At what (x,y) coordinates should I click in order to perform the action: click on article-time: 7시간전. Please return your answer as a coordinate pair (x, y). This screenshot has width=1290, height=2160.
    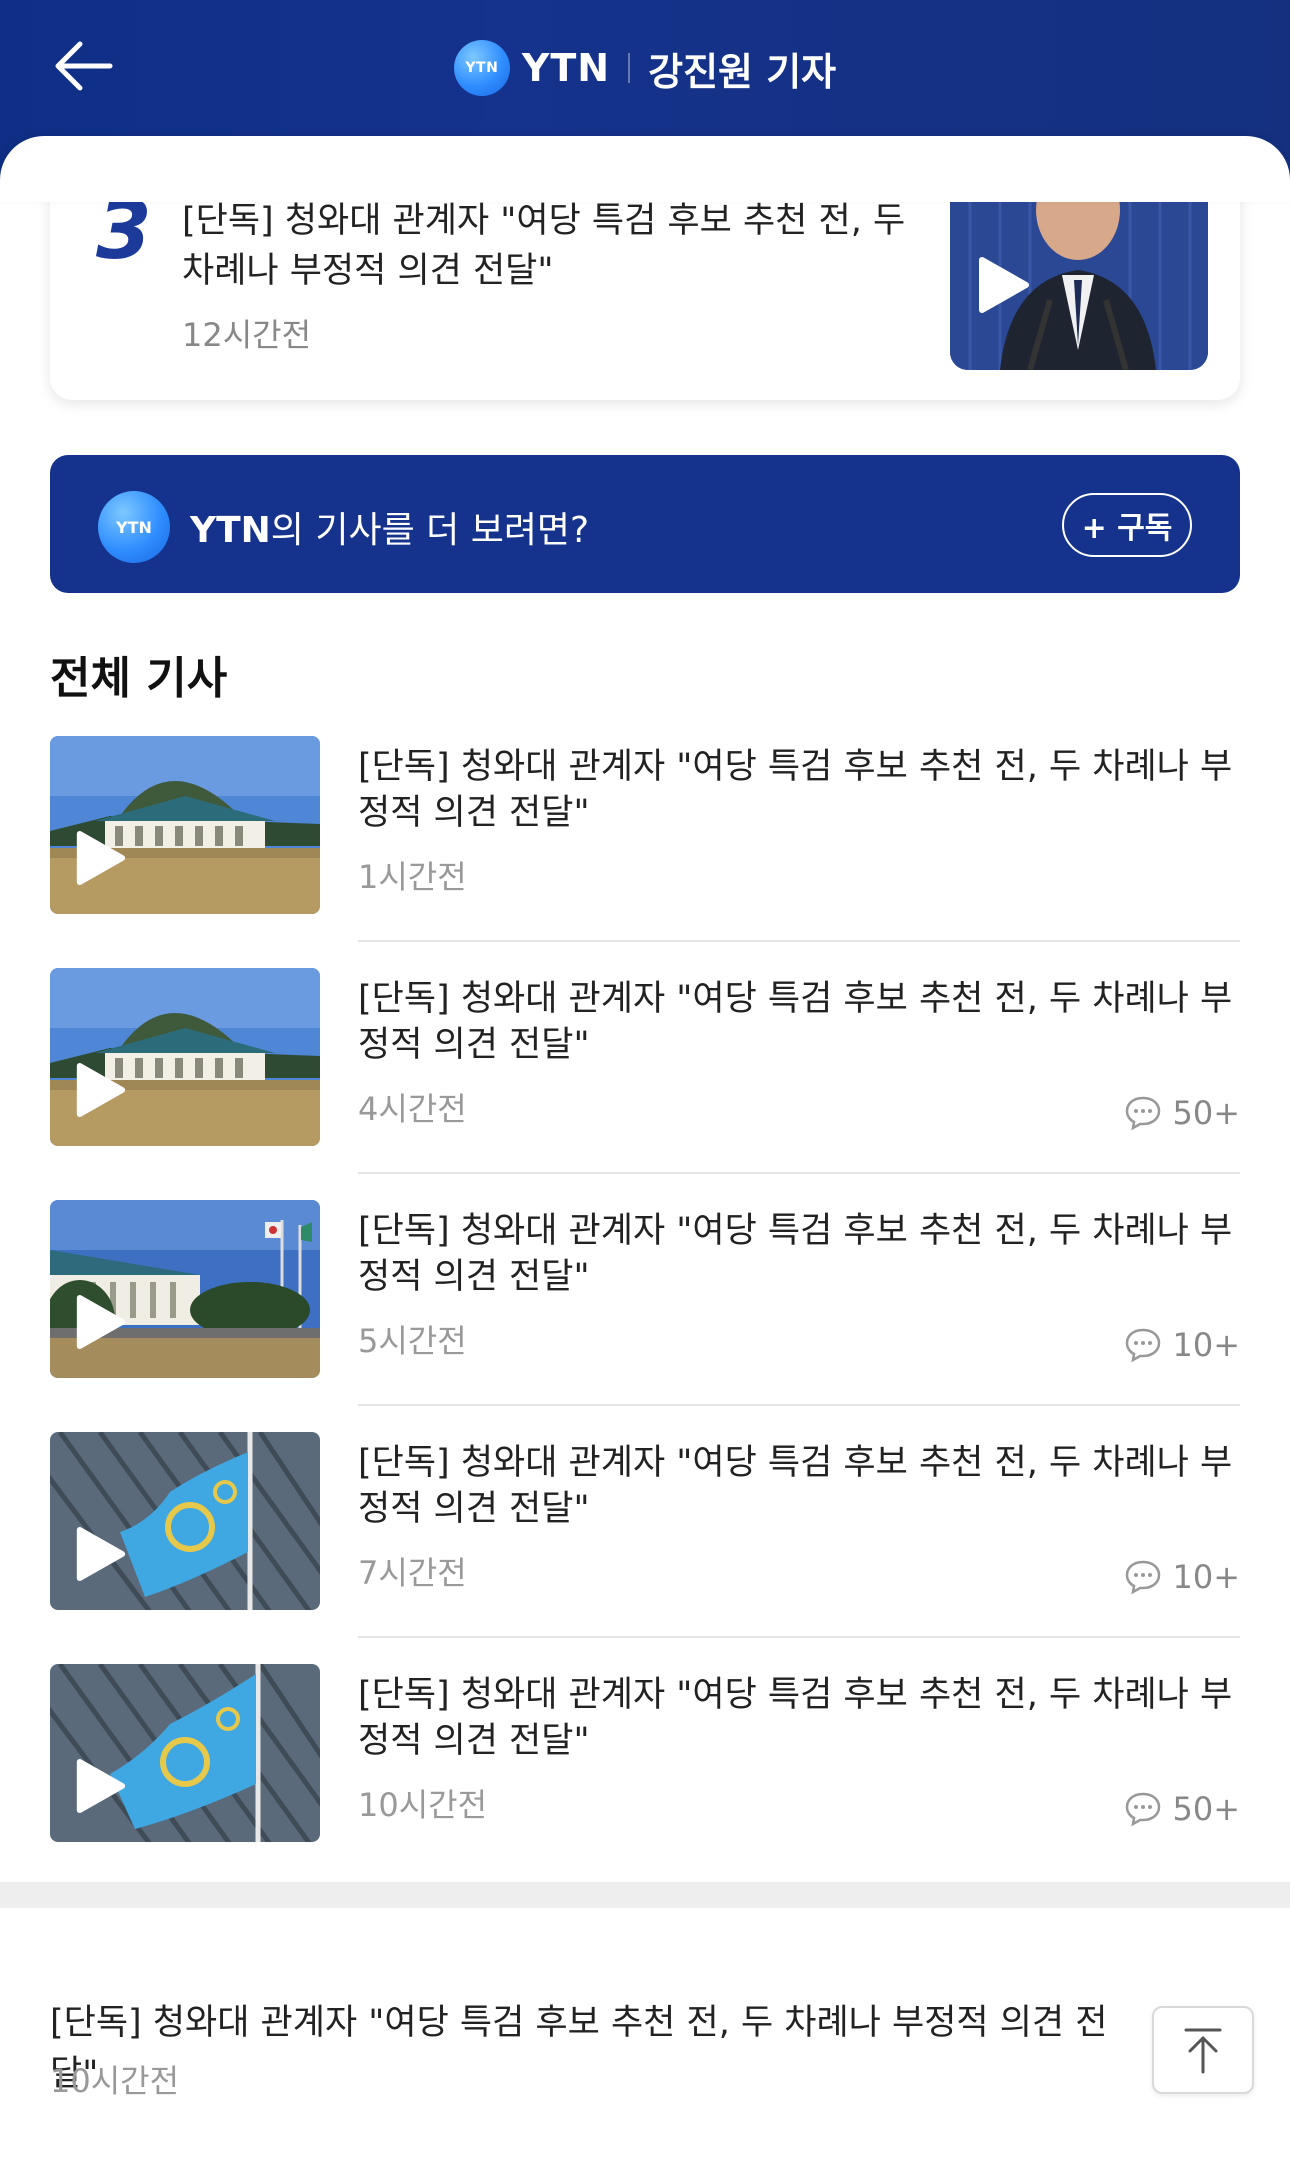
    Looking at the image, I should click on (412, 1573).